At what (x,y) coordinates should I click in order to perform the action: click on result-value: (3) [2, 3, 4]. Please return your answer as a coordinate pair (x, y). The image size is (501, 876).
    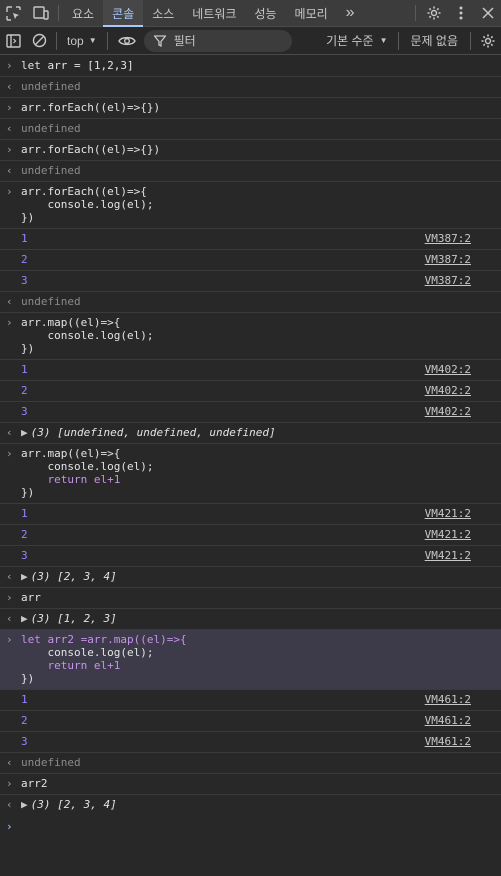
    Looking at the image, I should click on (73, 576).